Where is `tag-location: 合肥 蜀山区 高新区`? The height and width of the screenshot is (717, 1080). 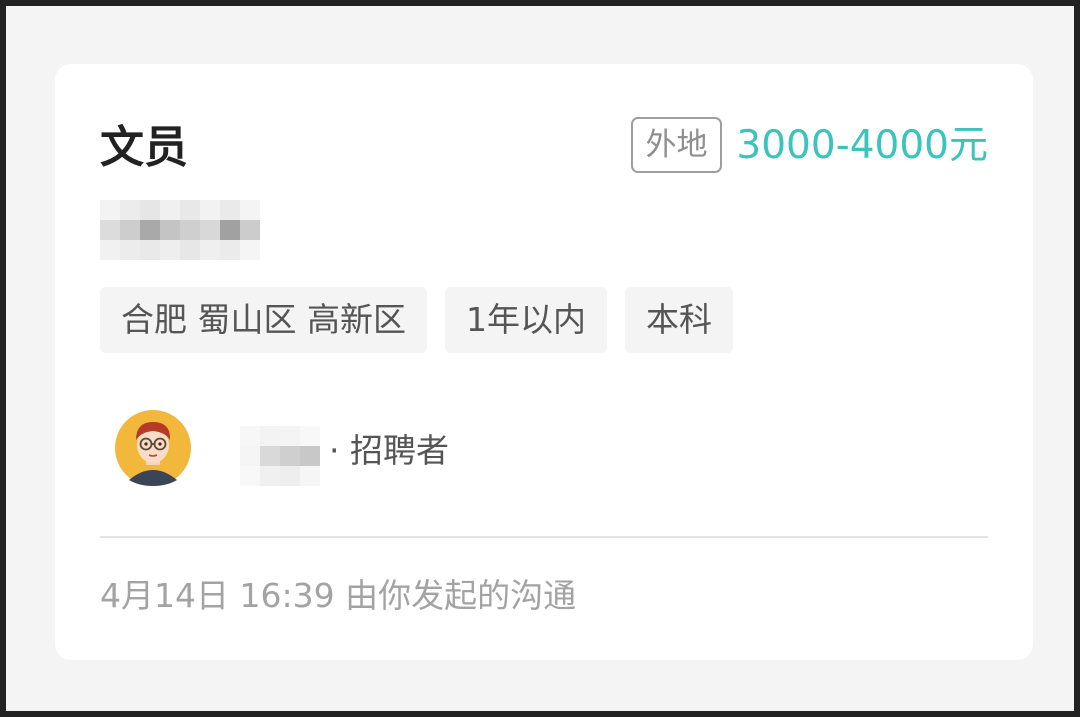 tag-location: 合肥 蜀山区 高新区 is located at coordinates (263, 320).